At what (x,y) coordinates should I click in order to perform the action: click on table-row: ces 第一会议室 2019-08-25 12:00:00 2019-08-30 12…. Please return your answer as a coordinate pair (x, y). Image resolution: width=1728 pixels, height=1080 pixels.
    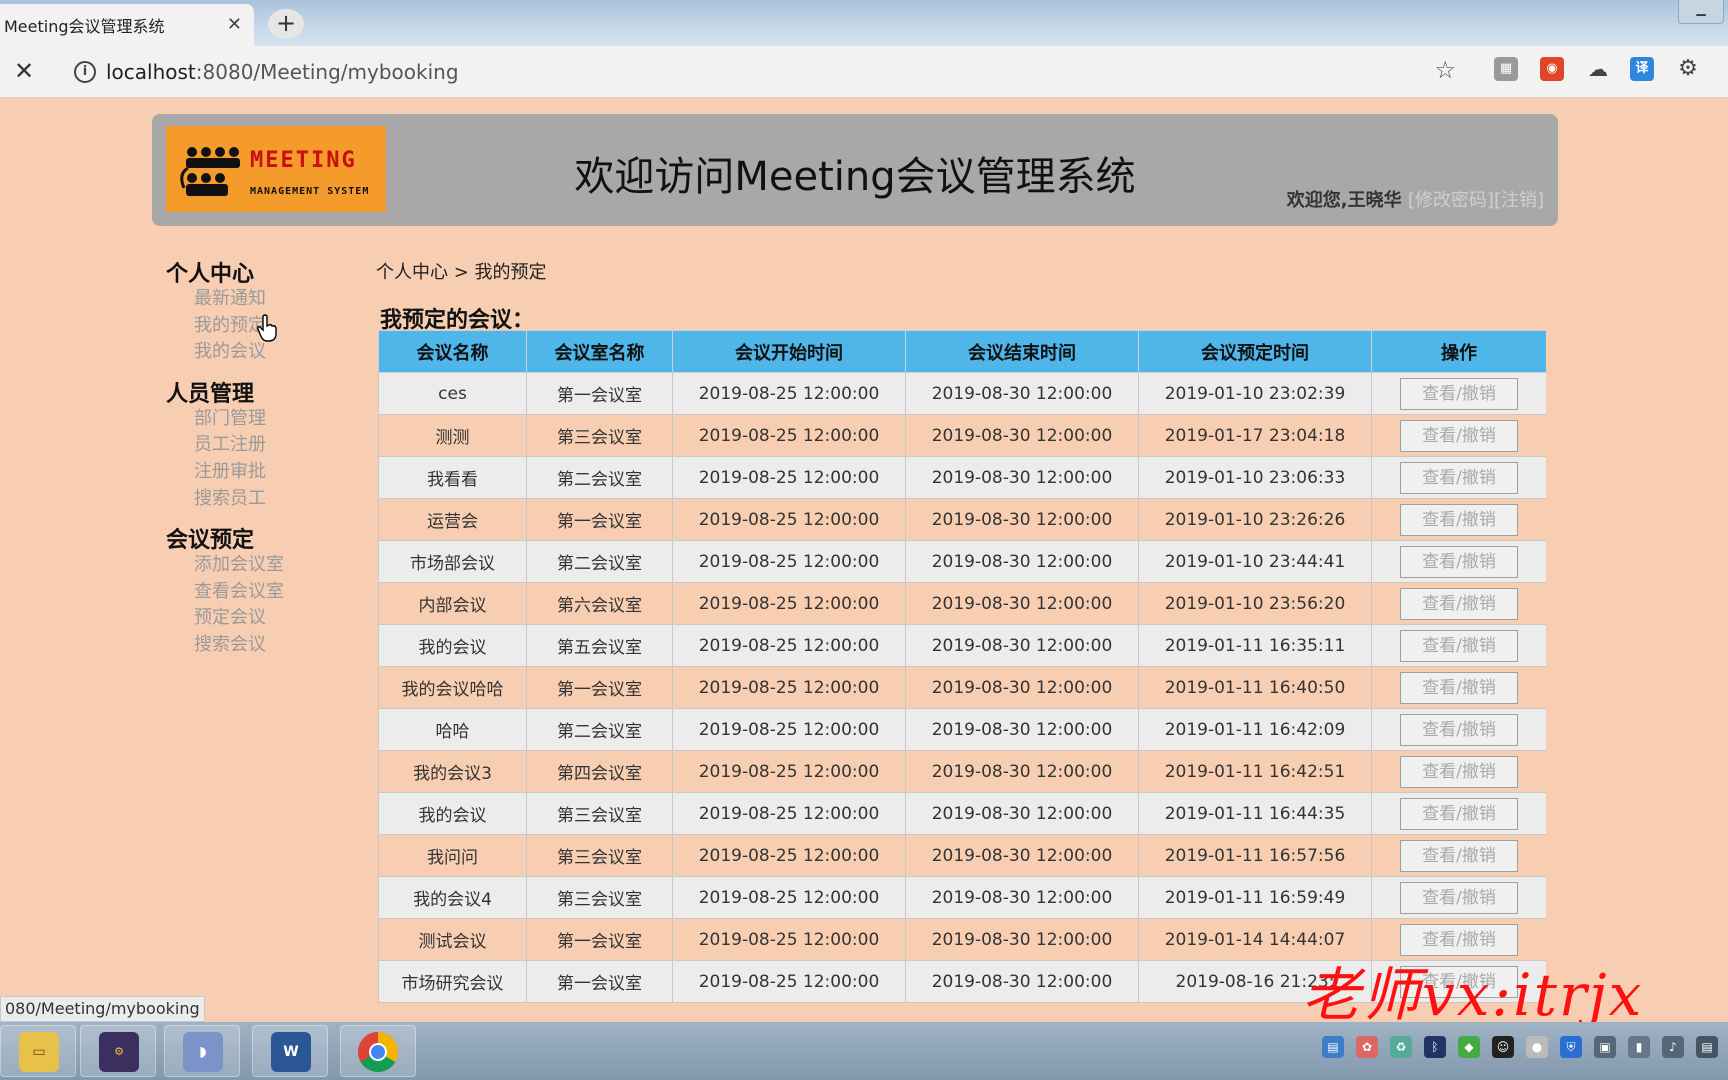
    Looking at the image, I should click on (962, 393).